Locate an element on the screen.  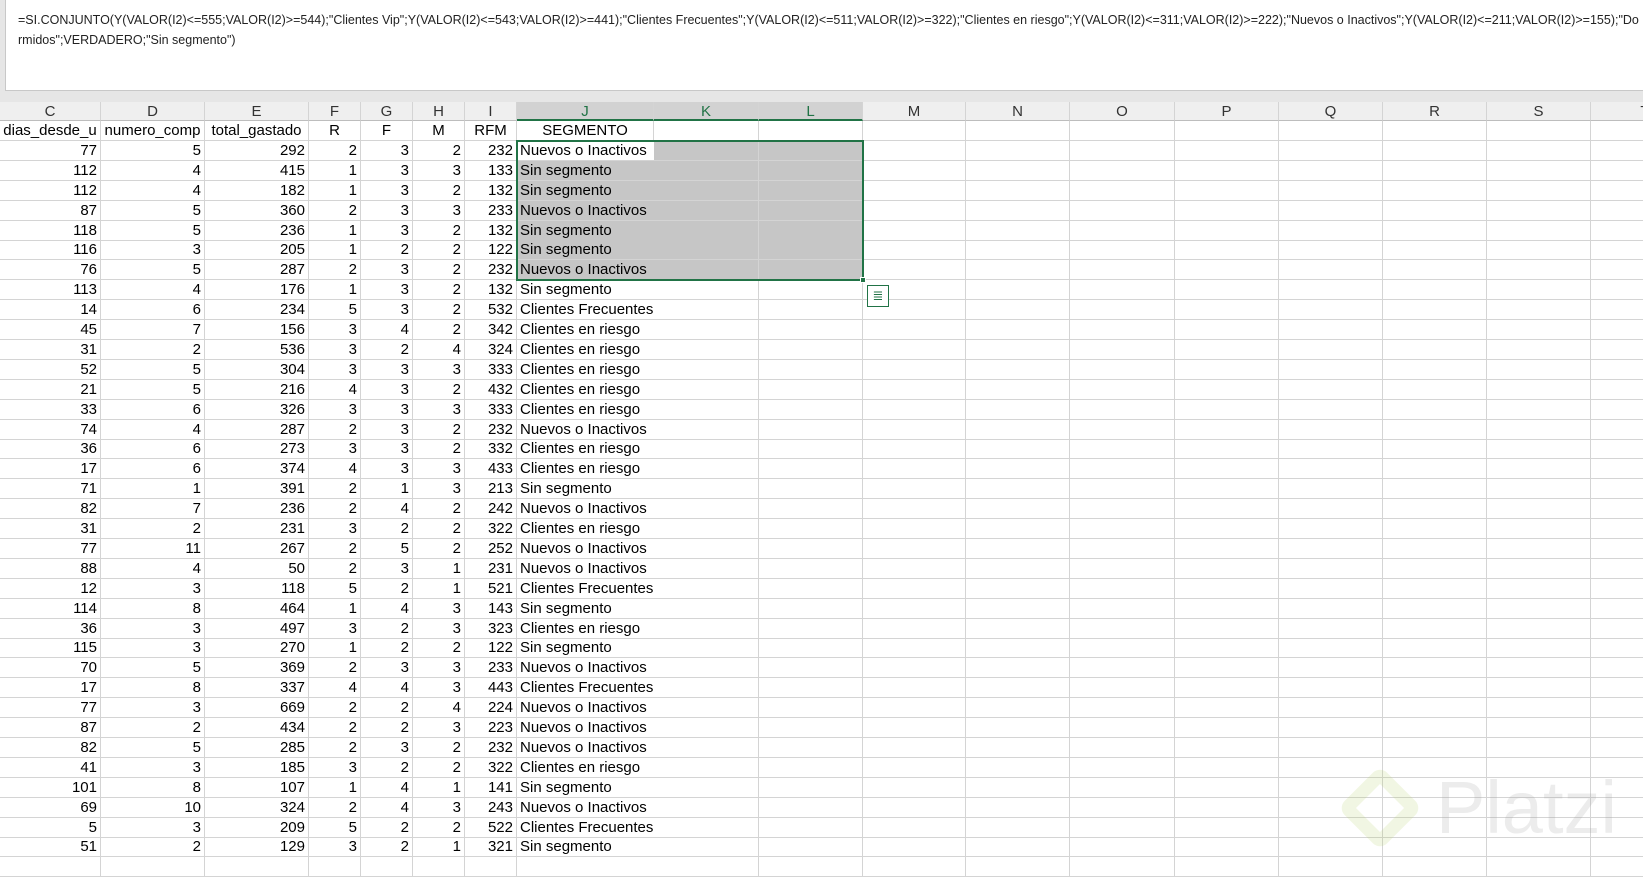
cell-L12 is located at coordinates (811, 349).